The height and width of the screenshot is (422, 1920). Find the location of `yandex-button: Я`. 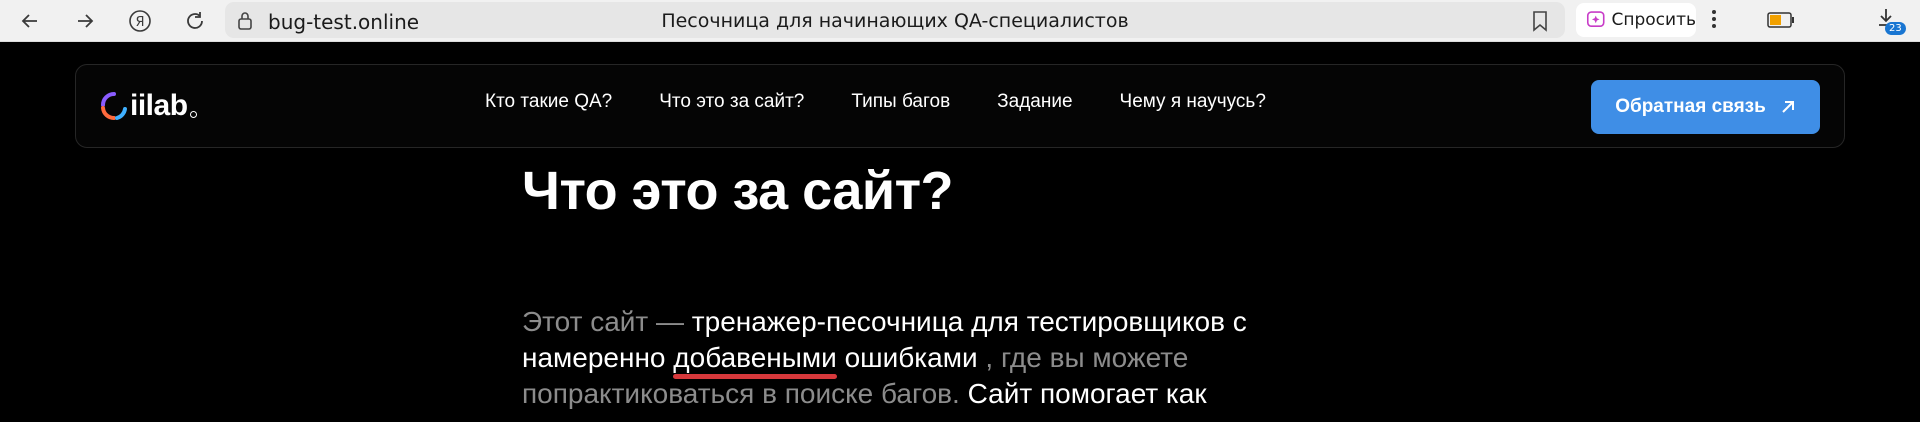

yandex-button: Я is located at coordinates (140, 21).